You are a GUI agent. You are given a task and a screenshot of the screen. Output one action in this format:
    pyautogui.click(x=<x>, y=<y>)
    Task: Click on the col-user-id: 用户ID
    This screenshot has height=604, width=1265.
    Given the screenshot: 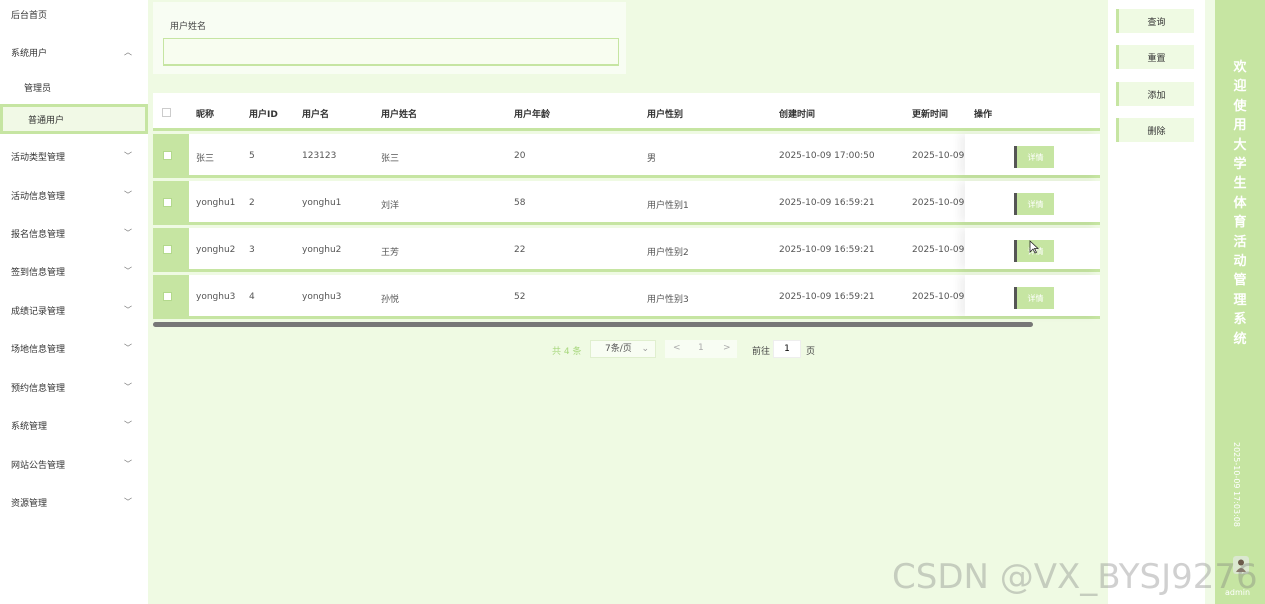 What is the action you would take?
    pyautogui.click(x=263, y=113)
    